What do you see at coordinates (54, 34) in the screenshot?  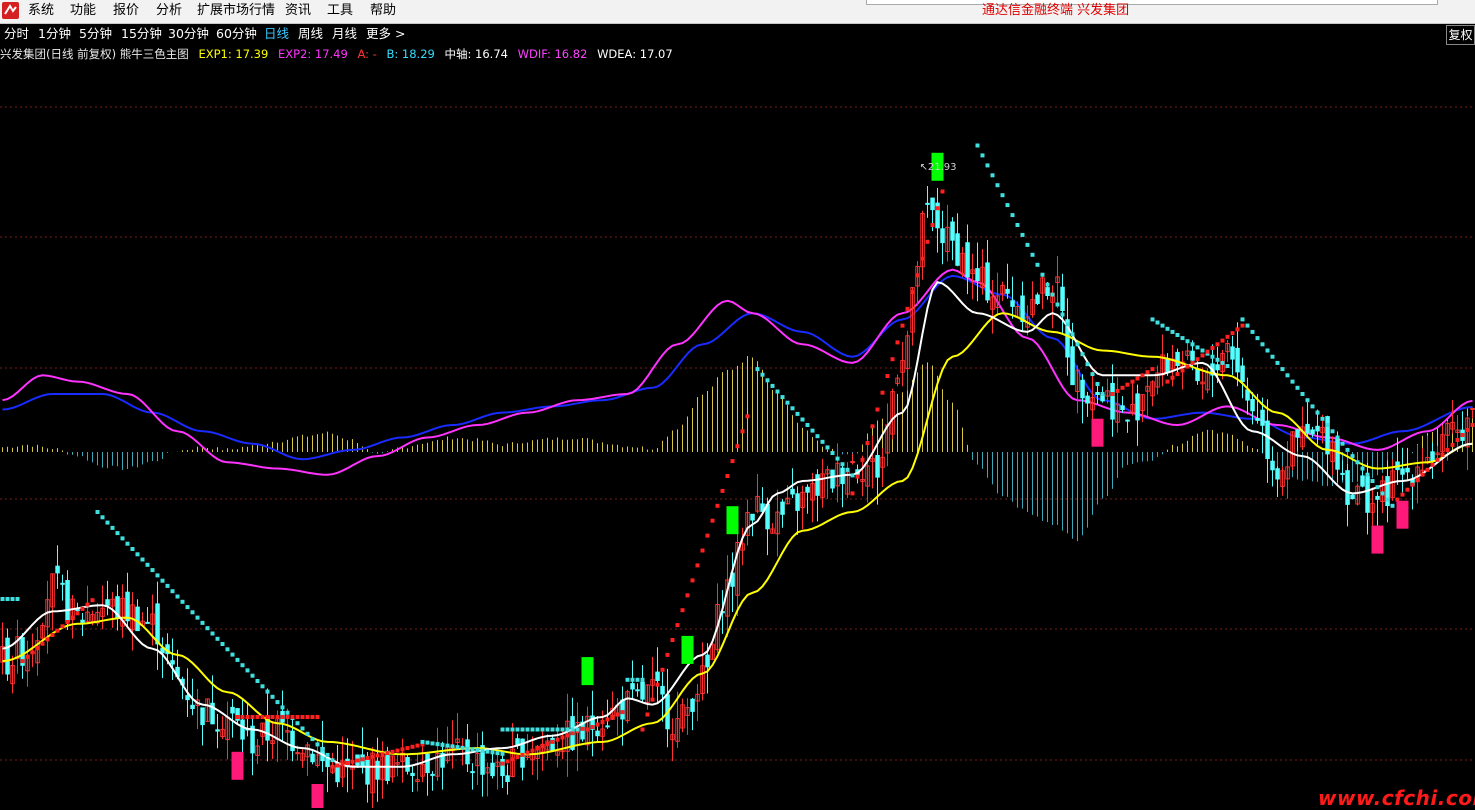 I see `tab-period-1min: 1分钟` at bounding box center [54, 34].